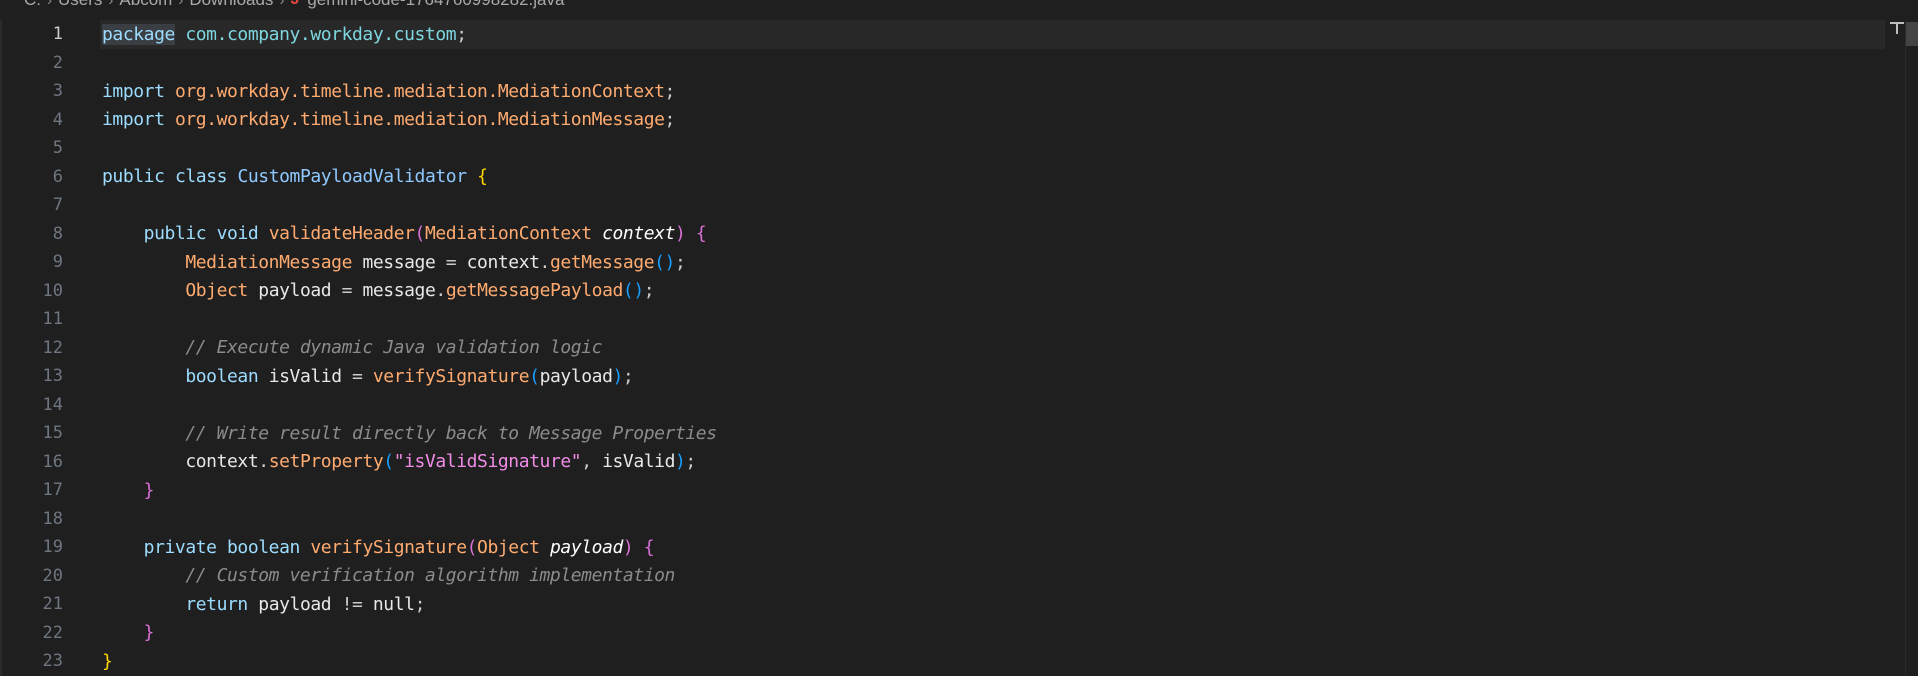 The image size is (1918, 676). What do you see at coordinates (32, 5) in the screenshot?
I see `breadcrumb-item-drive: C:` at bounding box center [32, 5].